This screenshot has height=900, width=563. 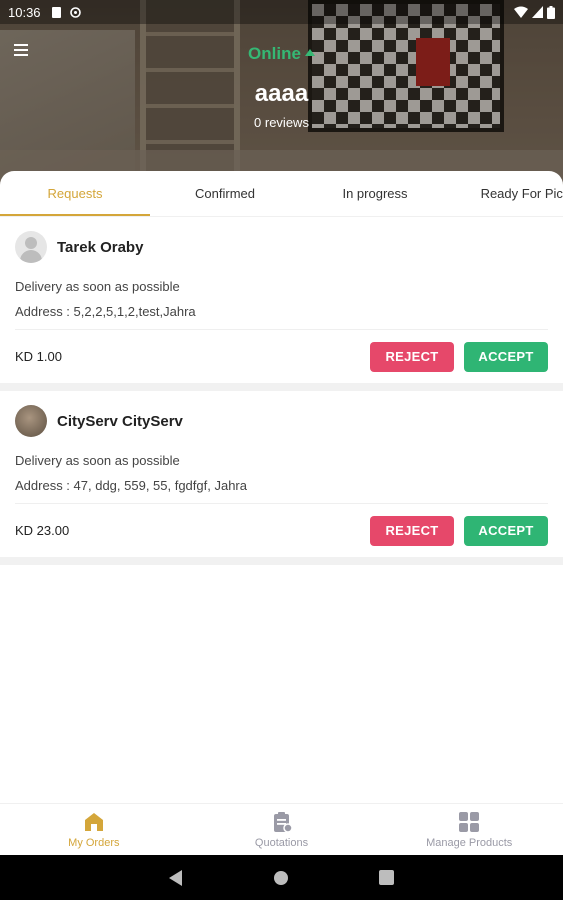 I want to click on nav-label: Manage Products, so click(x=469, y=843).